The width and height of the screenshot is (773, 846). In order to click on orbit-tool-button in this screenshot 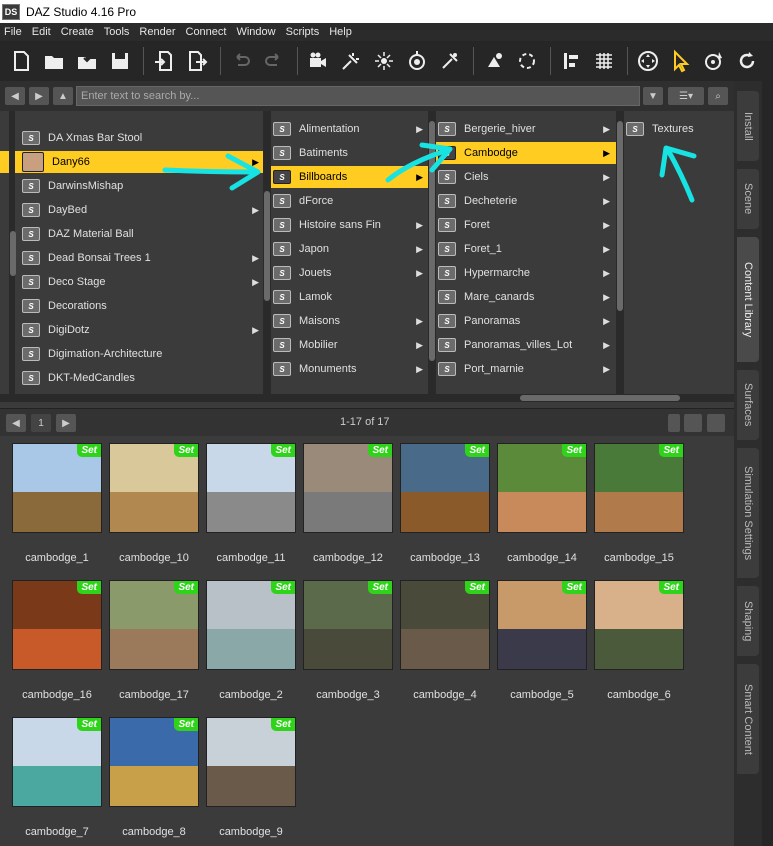, I will do `click(747, 61)`.